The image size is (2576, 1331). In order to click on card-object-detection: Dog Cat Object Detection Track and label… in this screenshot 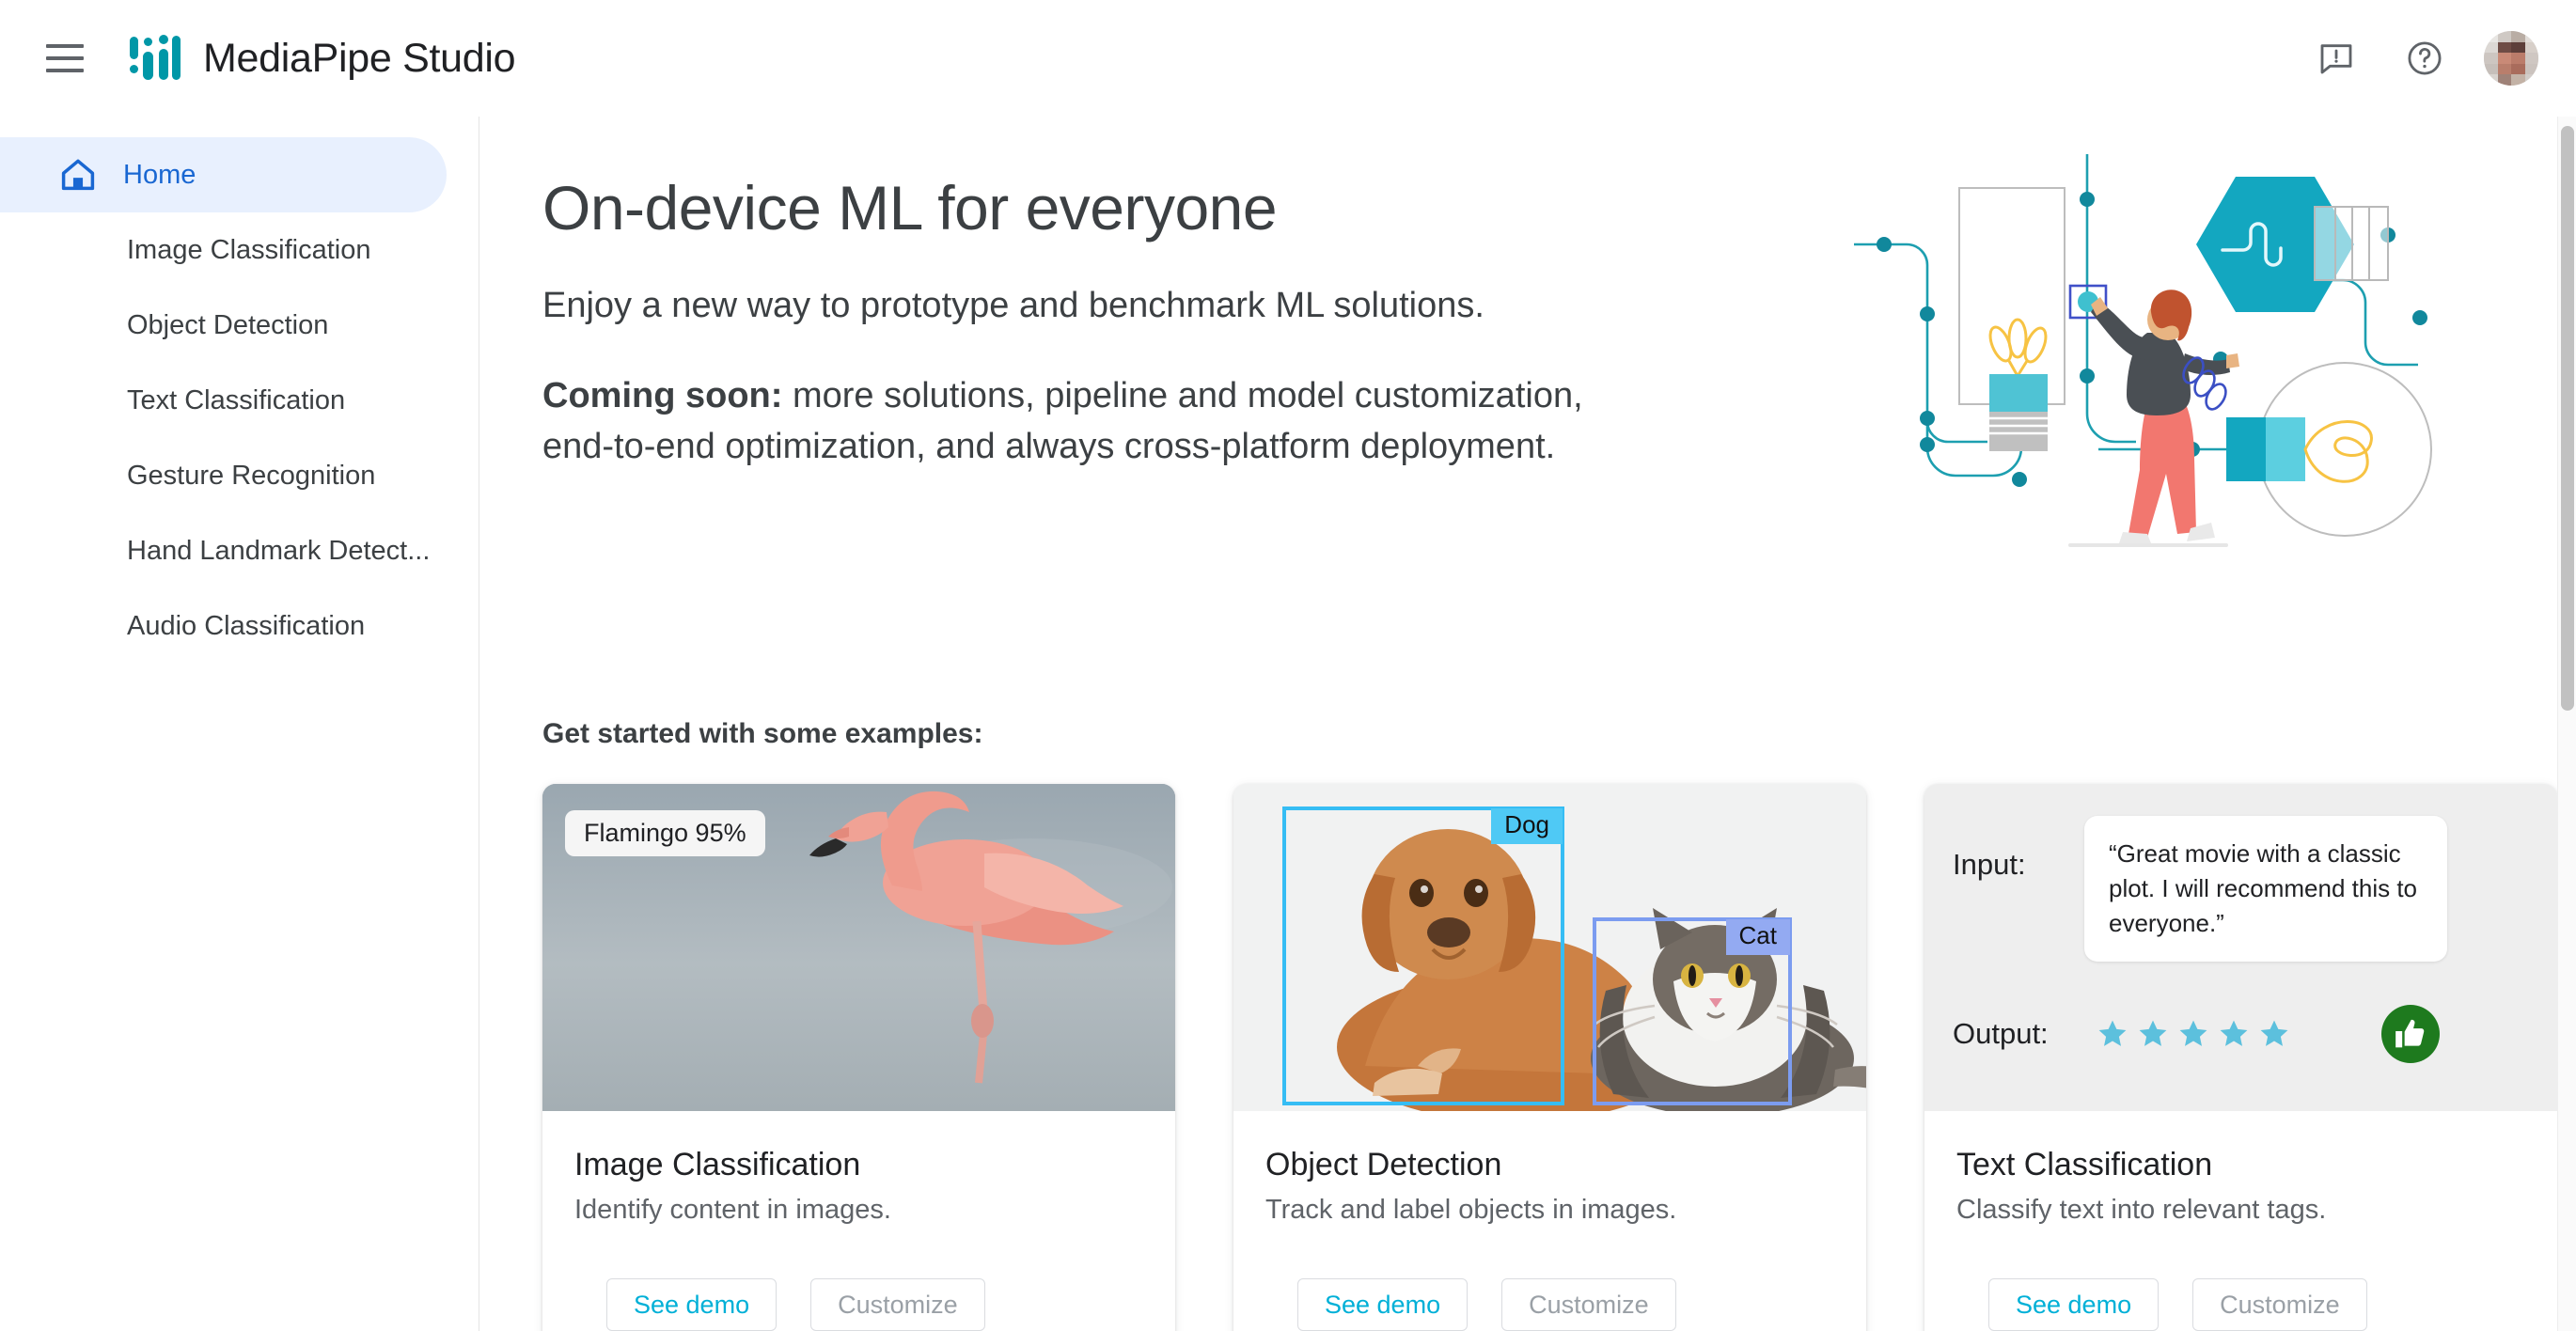, I will do `click(1550, 1057)`.